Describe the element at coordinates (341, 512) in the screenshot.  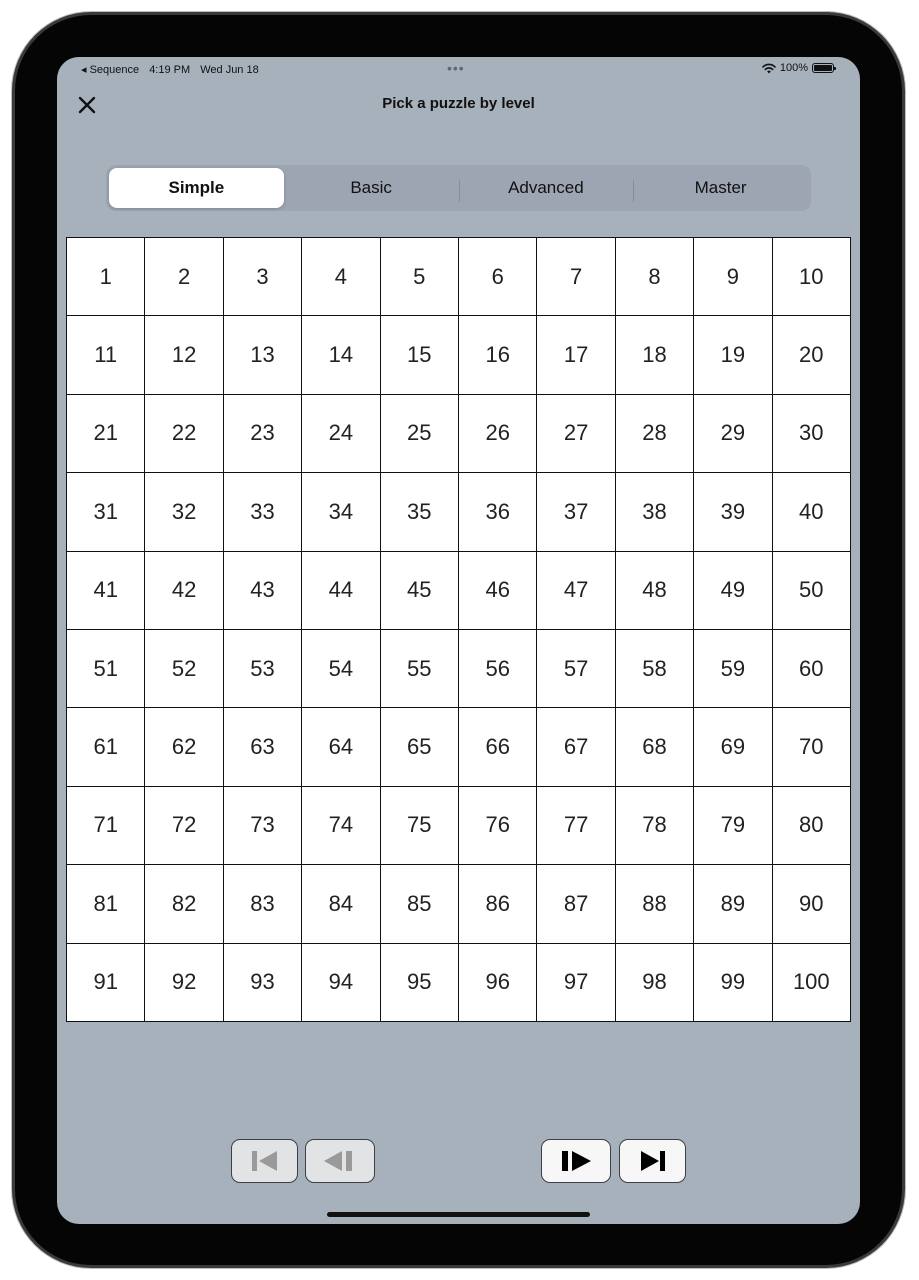
I see `puzzle-cell: 34` at that location.